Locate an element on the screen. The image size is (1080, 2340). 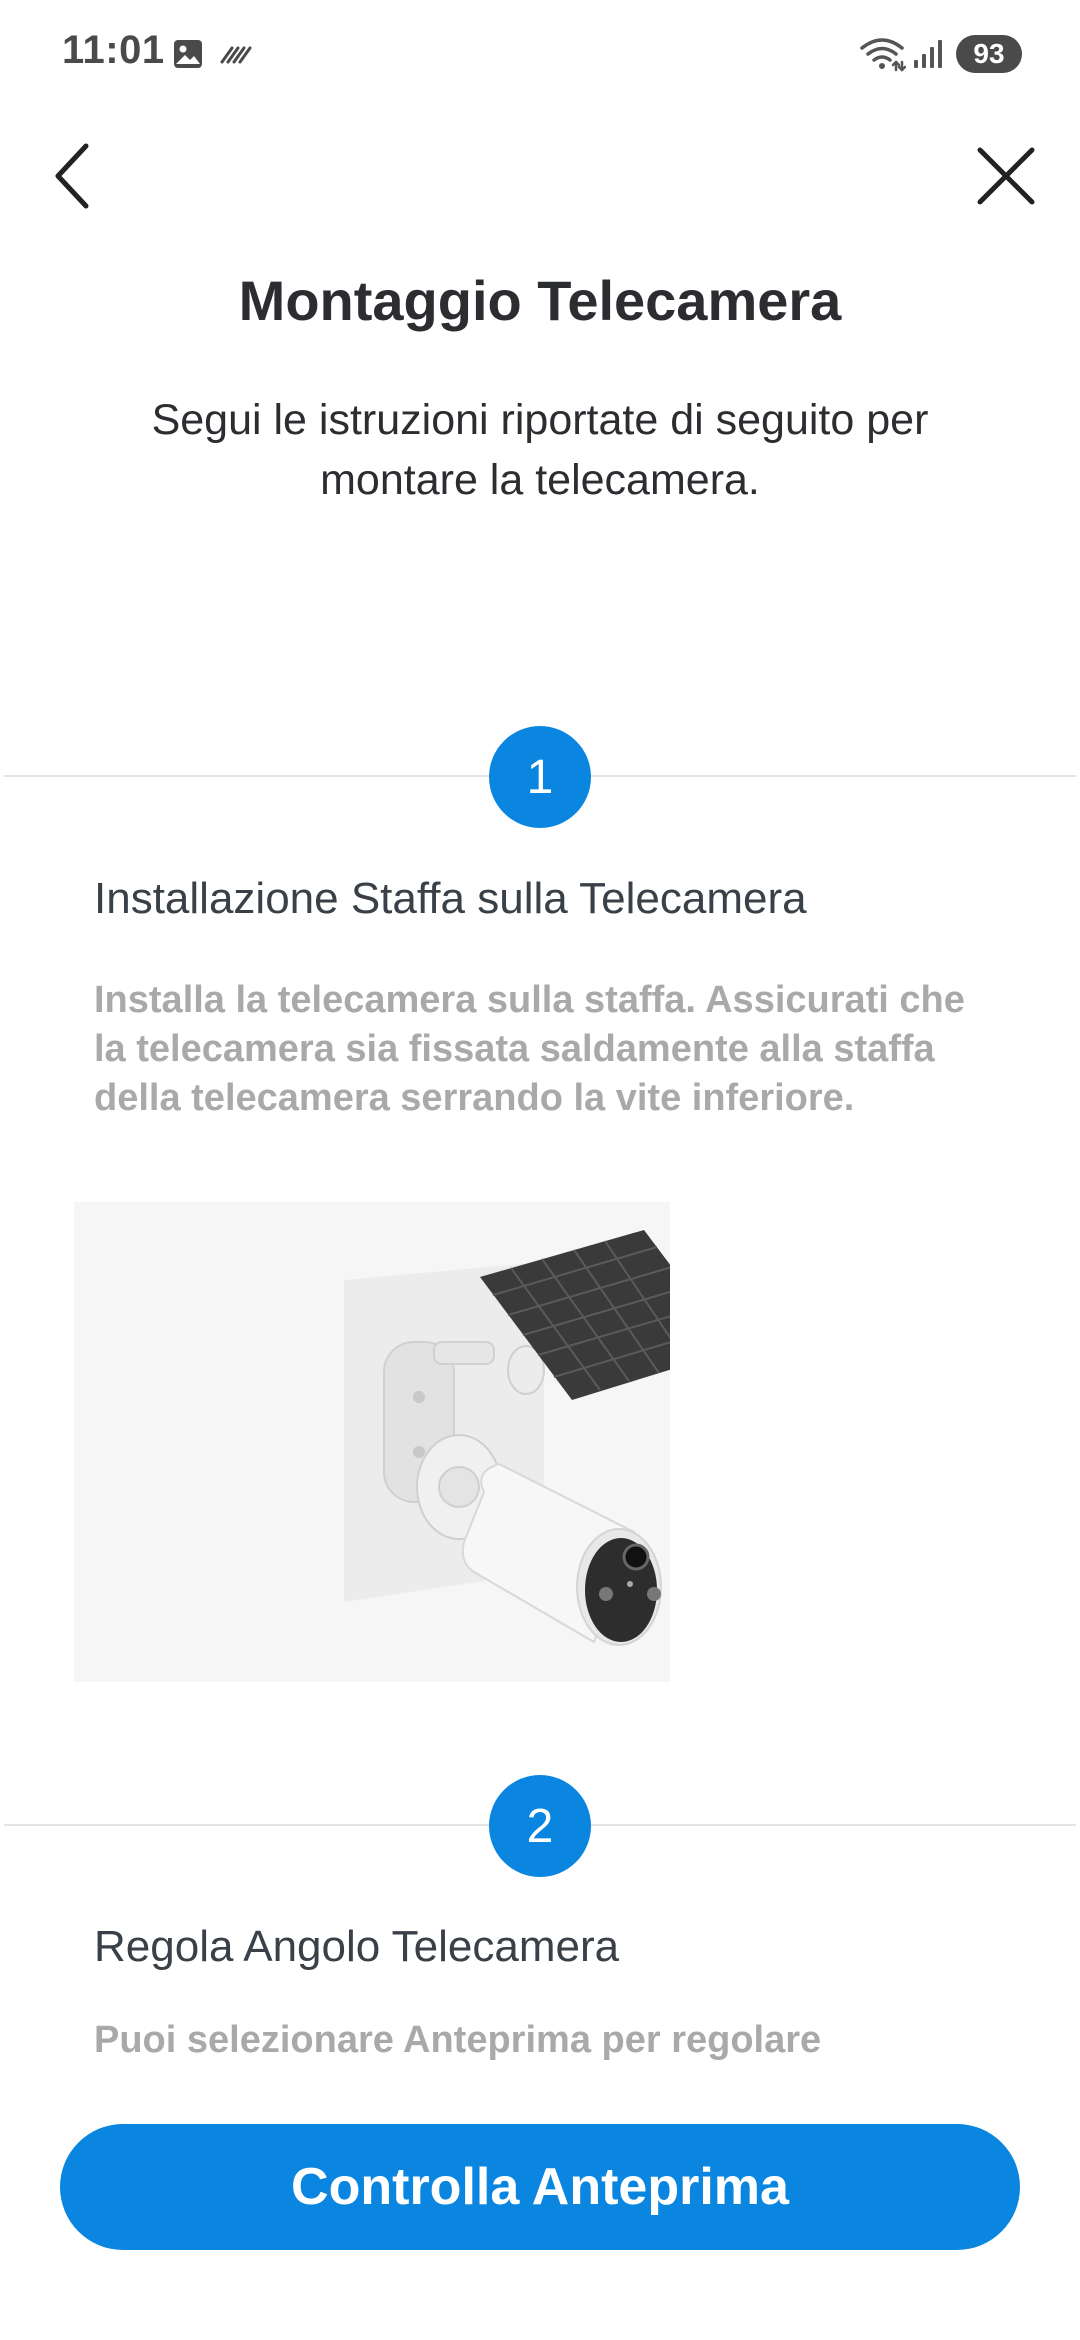
battery-level: 93 is located at coordinates (989, 53).